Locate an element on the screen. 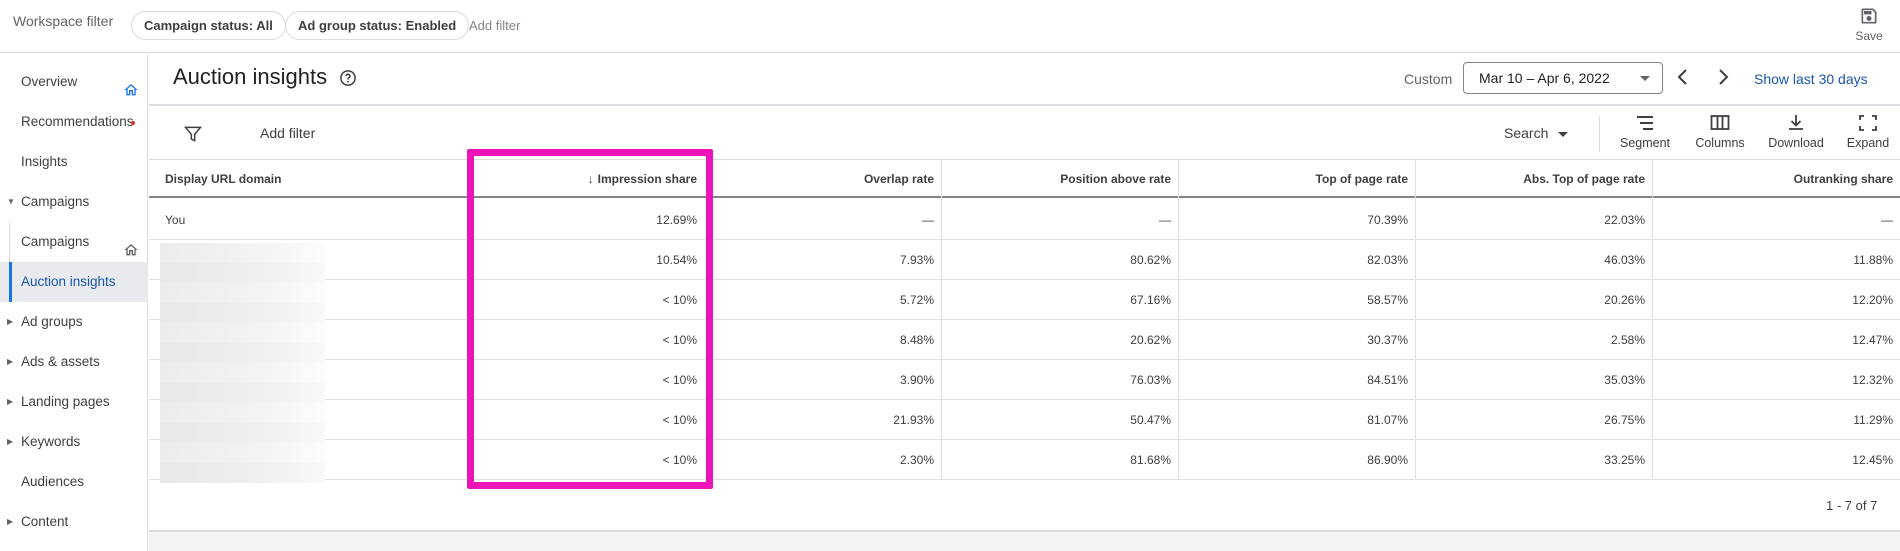  abs-top-of-page-rate-cell: 35.03% is located at coordinates (1624, 380).